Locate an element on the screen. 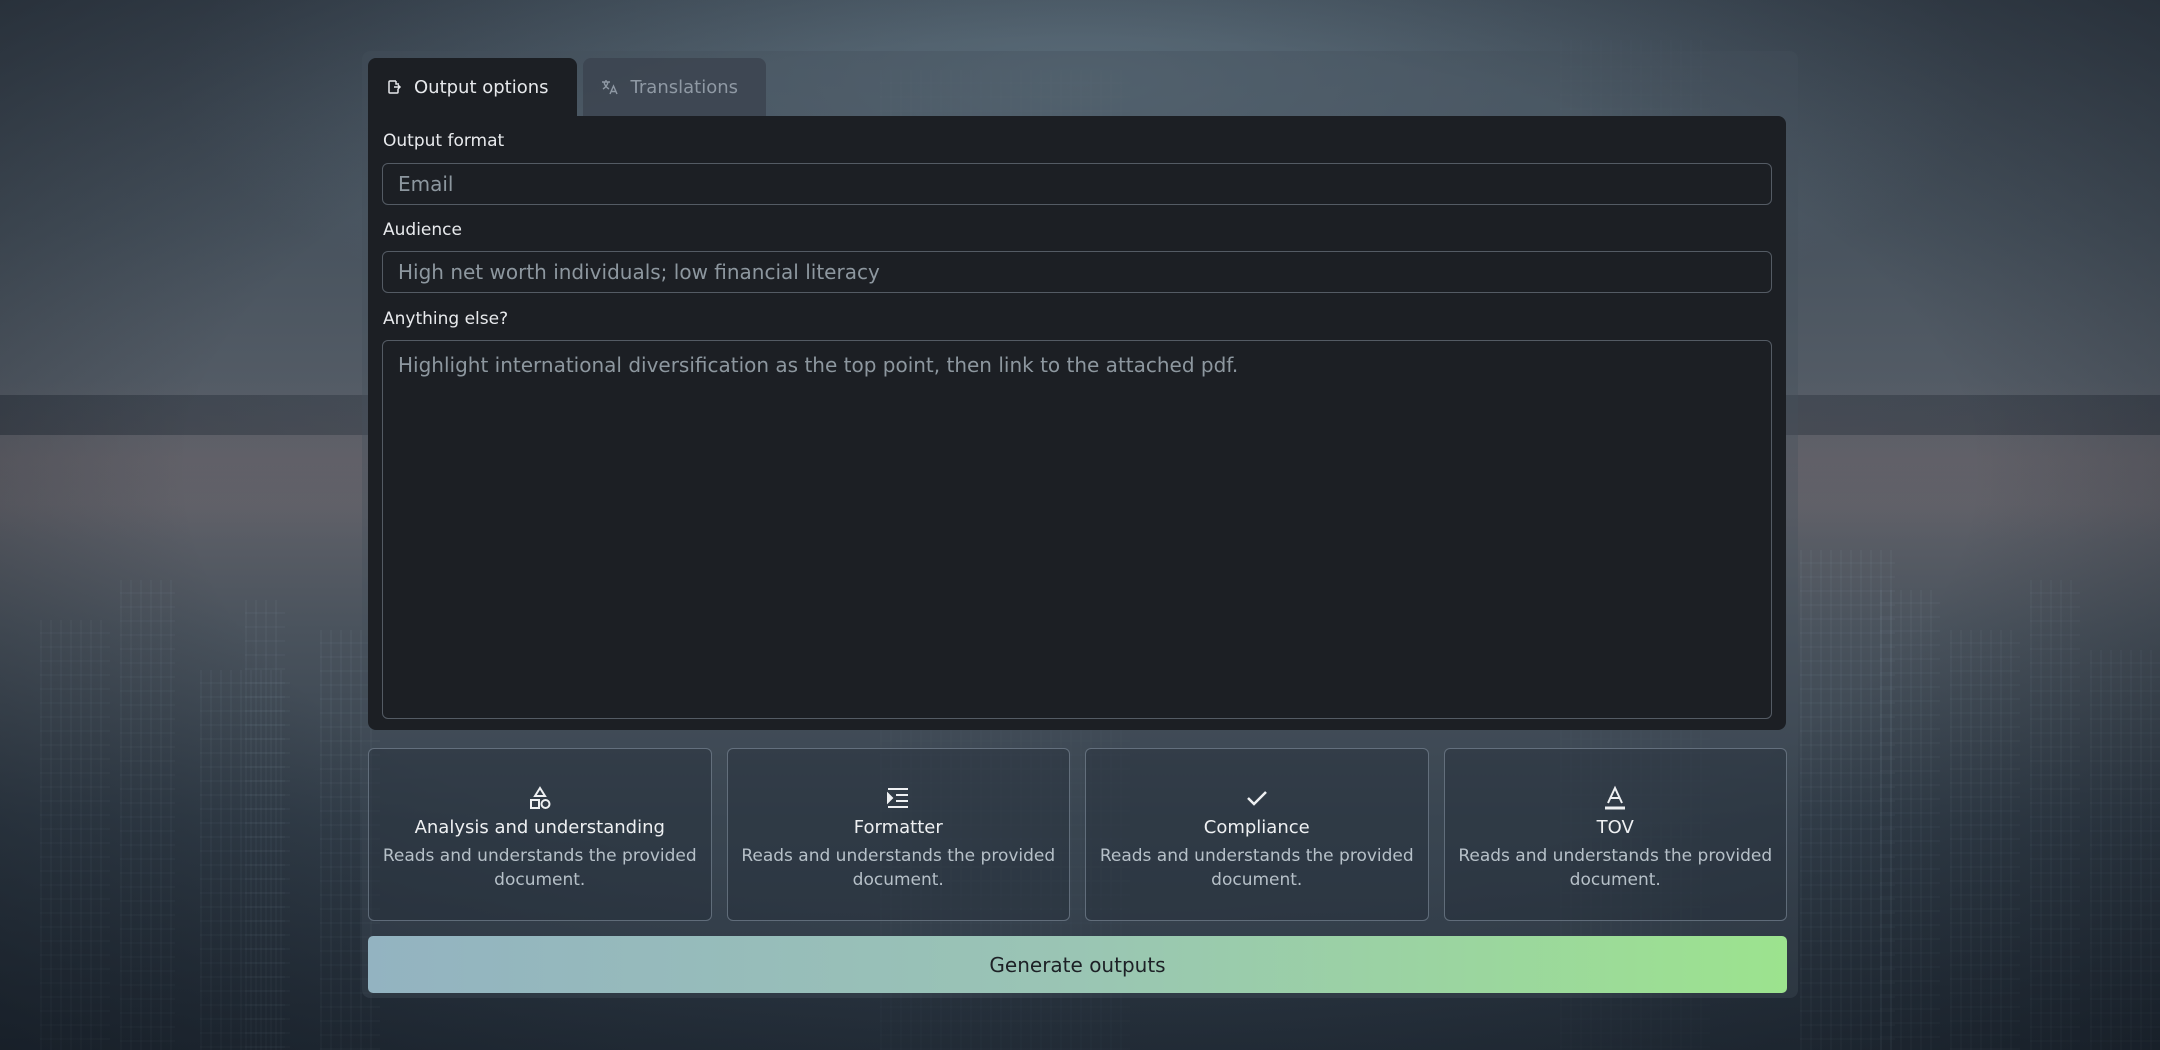 The height and width of the screenshot is (1050, 2160). tab-output-options: Output options is located at coordinates (472, 87).